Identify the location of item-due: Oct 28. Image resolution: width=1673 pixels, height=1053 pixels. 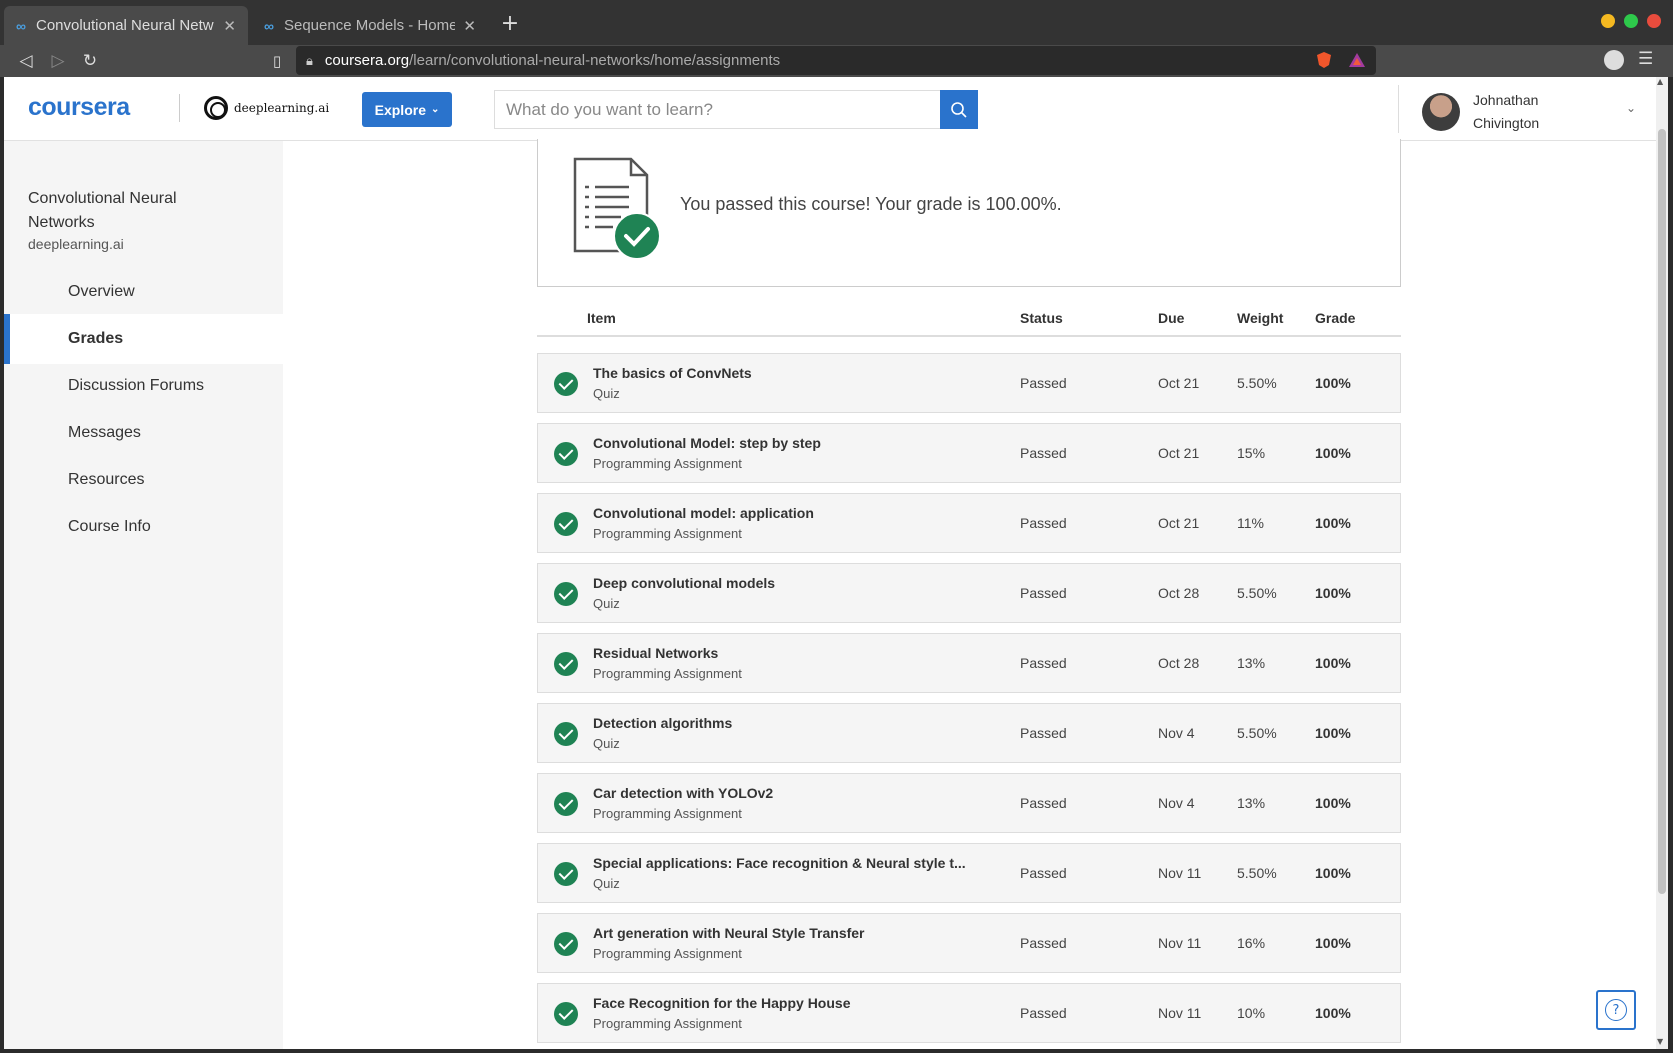
(1179, 663).